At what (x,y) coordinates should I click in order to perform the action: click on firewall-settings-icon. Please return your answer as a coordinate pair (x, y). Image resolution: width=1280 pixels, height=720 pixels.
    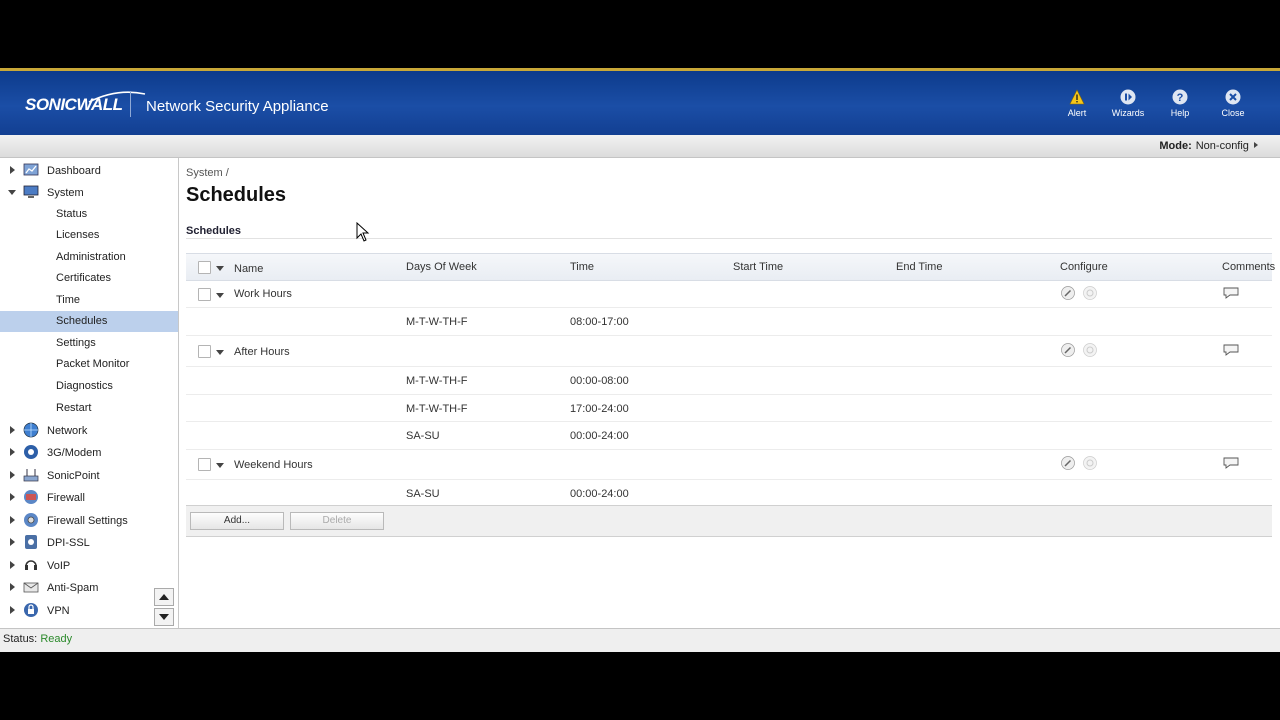
    Looking at the image, I should click on (31, 520).